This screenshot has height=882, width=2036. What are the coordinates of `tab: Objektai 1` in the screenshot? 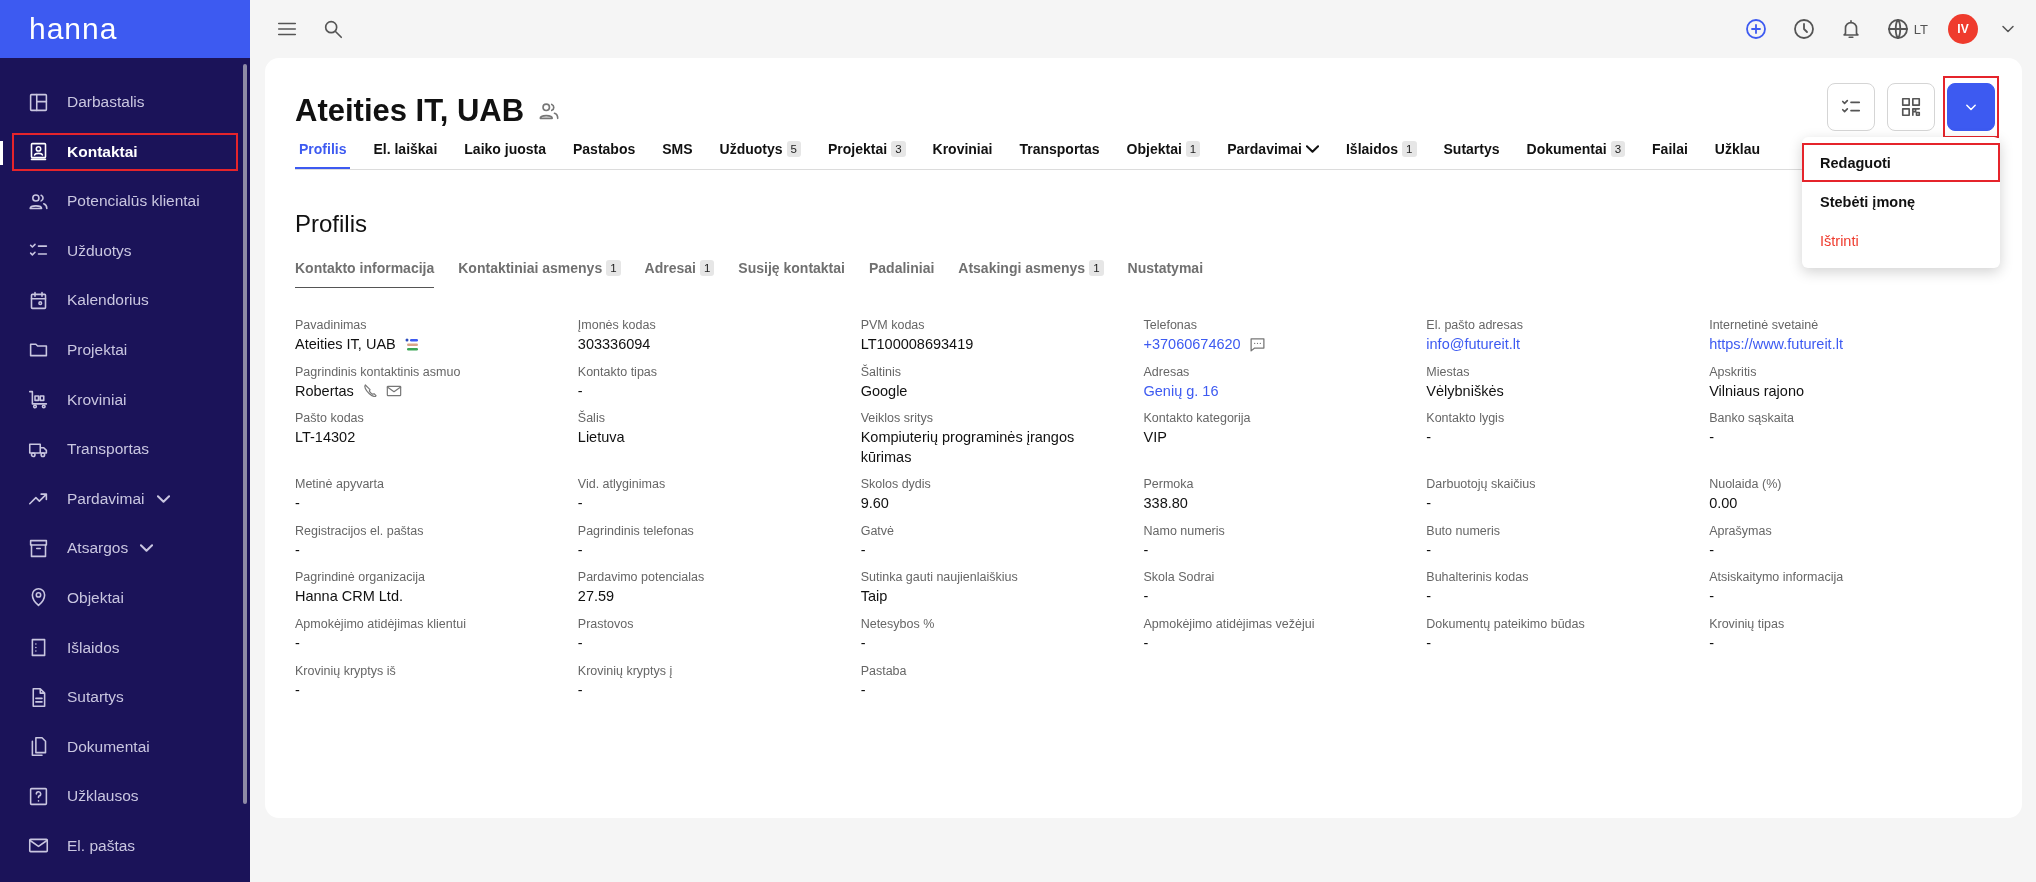 It's located at (1163, 151).